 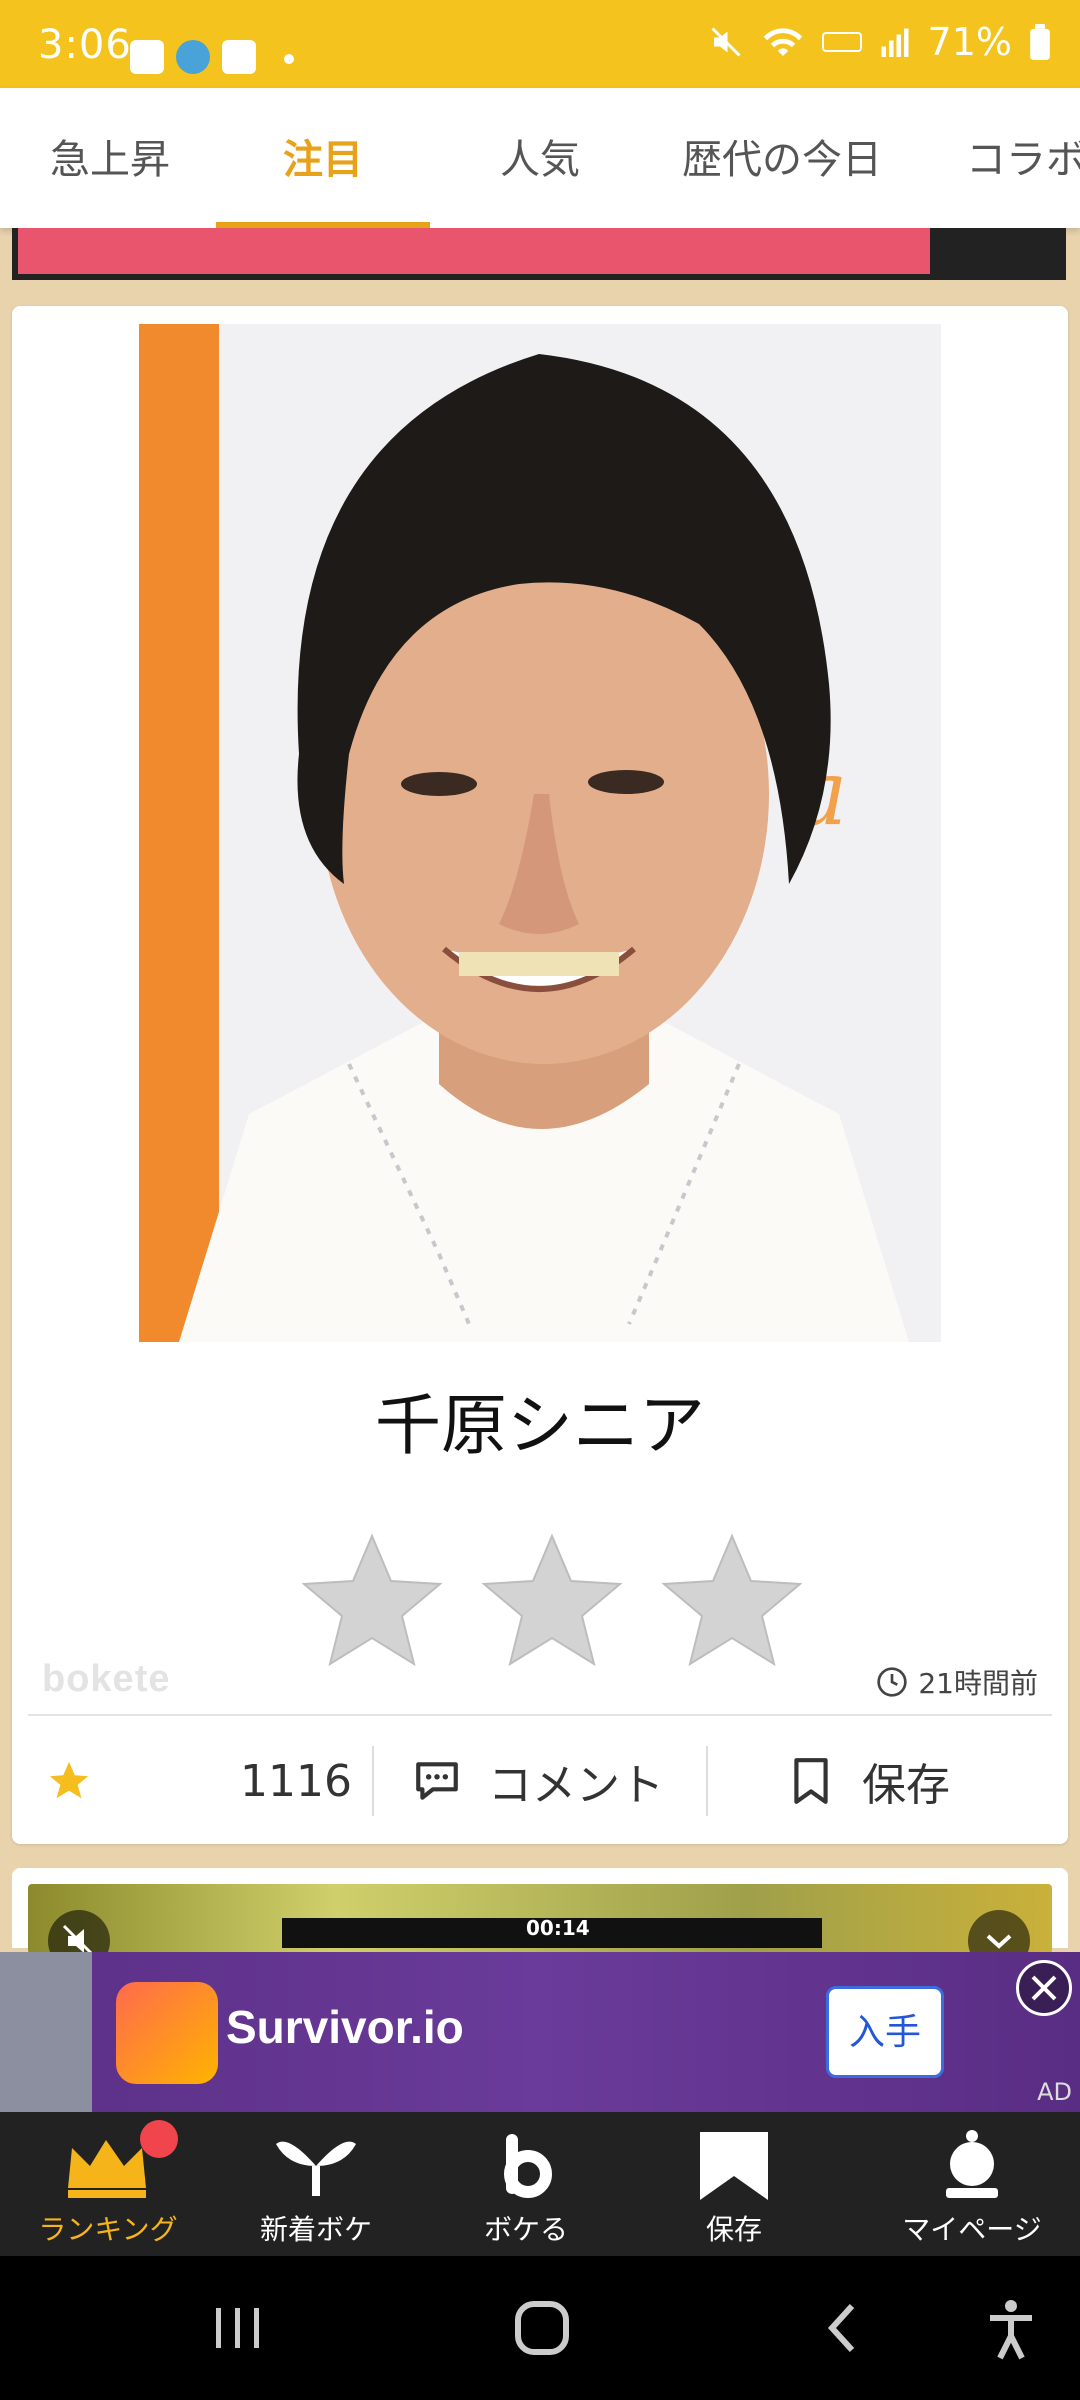 What do you see at coordinates (885, 2032) in the screenshot?
I see `ad-get-button: 入手` at bounding box center [885, 2032].